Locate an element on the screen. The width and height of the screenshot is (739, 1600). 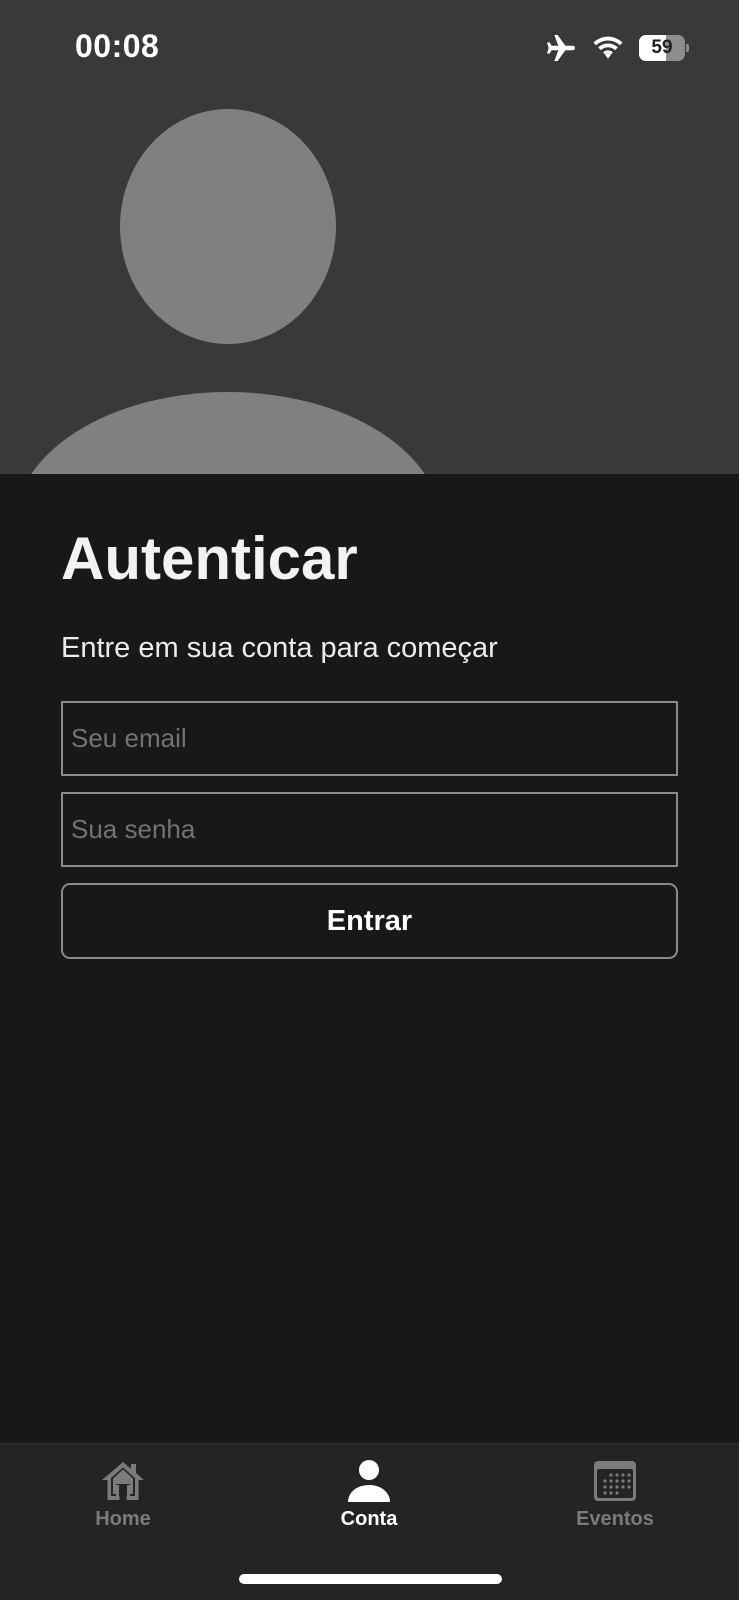
page-title: Autenticar is located at coordinates (209, 558).